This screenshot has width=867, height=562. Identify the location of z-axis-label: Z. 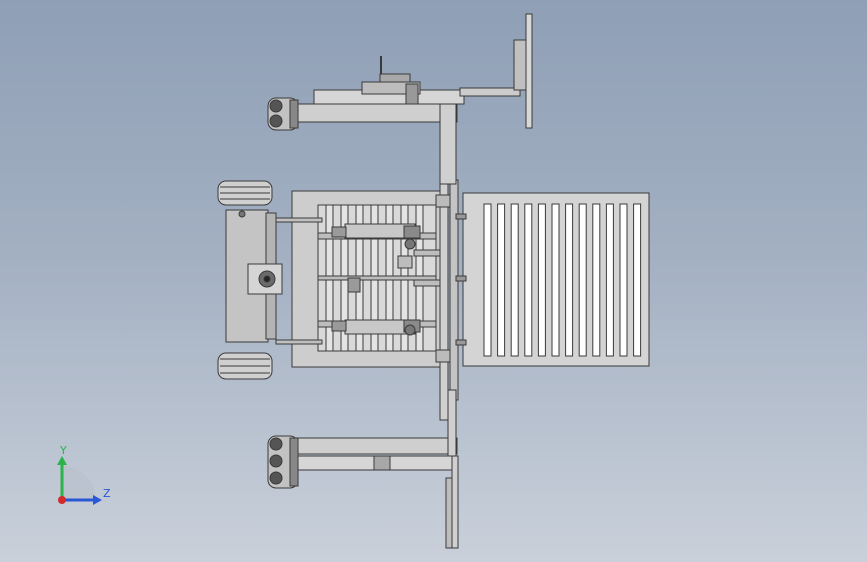
(107, 493).